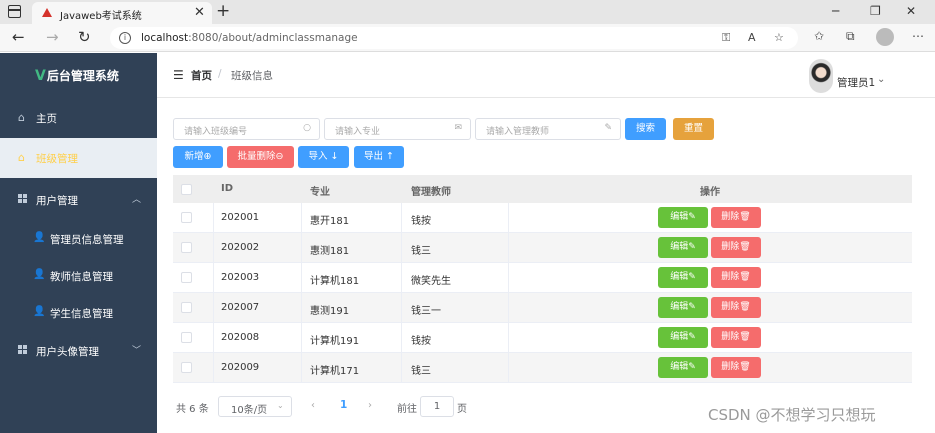 The image size is (935, 433). What do you see at coordinates (122, 13) in the screenshot?
I see `browser-tab: Javaweb考试系统 ✕` at bounding box center [122, 13].